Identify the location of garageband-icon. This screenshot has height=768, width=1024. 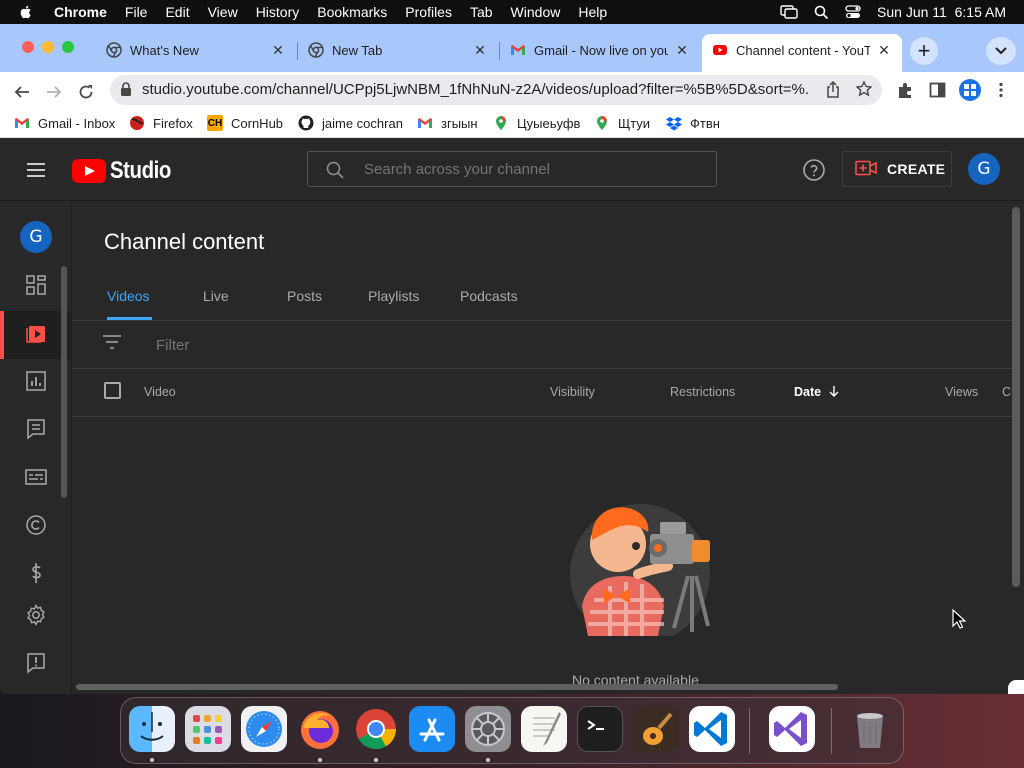
(656, 729).